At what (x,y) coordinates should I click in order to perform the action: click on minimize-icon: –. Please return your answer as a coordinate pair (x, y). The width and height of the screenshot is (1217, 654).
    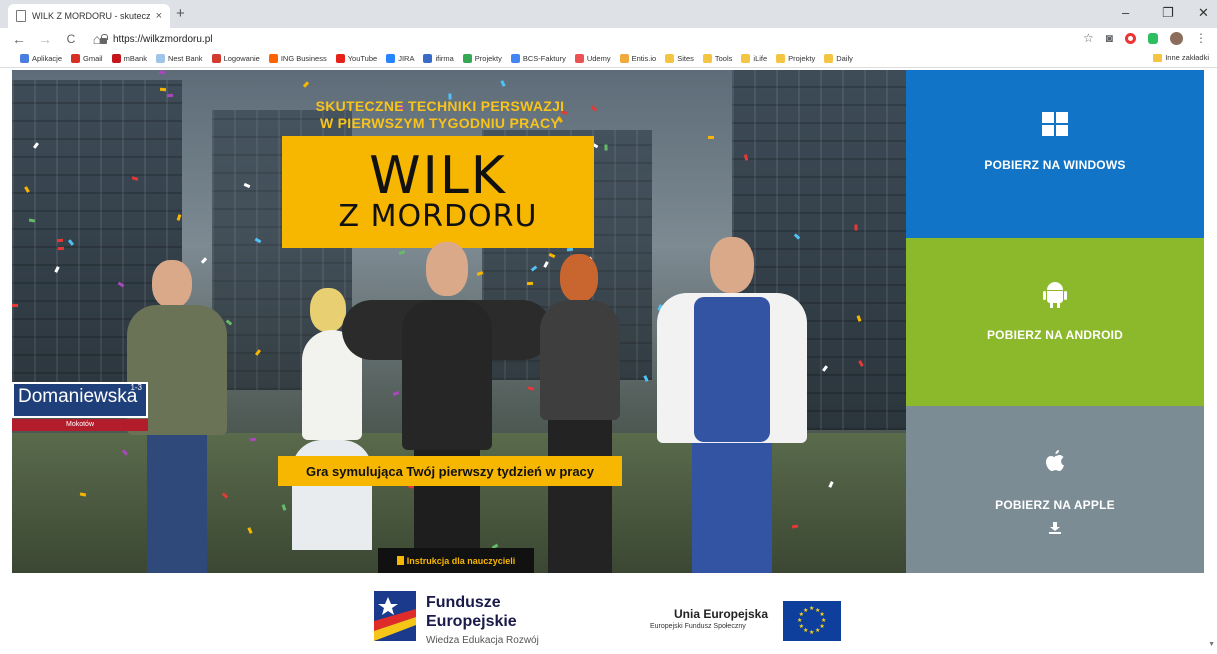
    Looking at the image, I should click on (1125, 12).